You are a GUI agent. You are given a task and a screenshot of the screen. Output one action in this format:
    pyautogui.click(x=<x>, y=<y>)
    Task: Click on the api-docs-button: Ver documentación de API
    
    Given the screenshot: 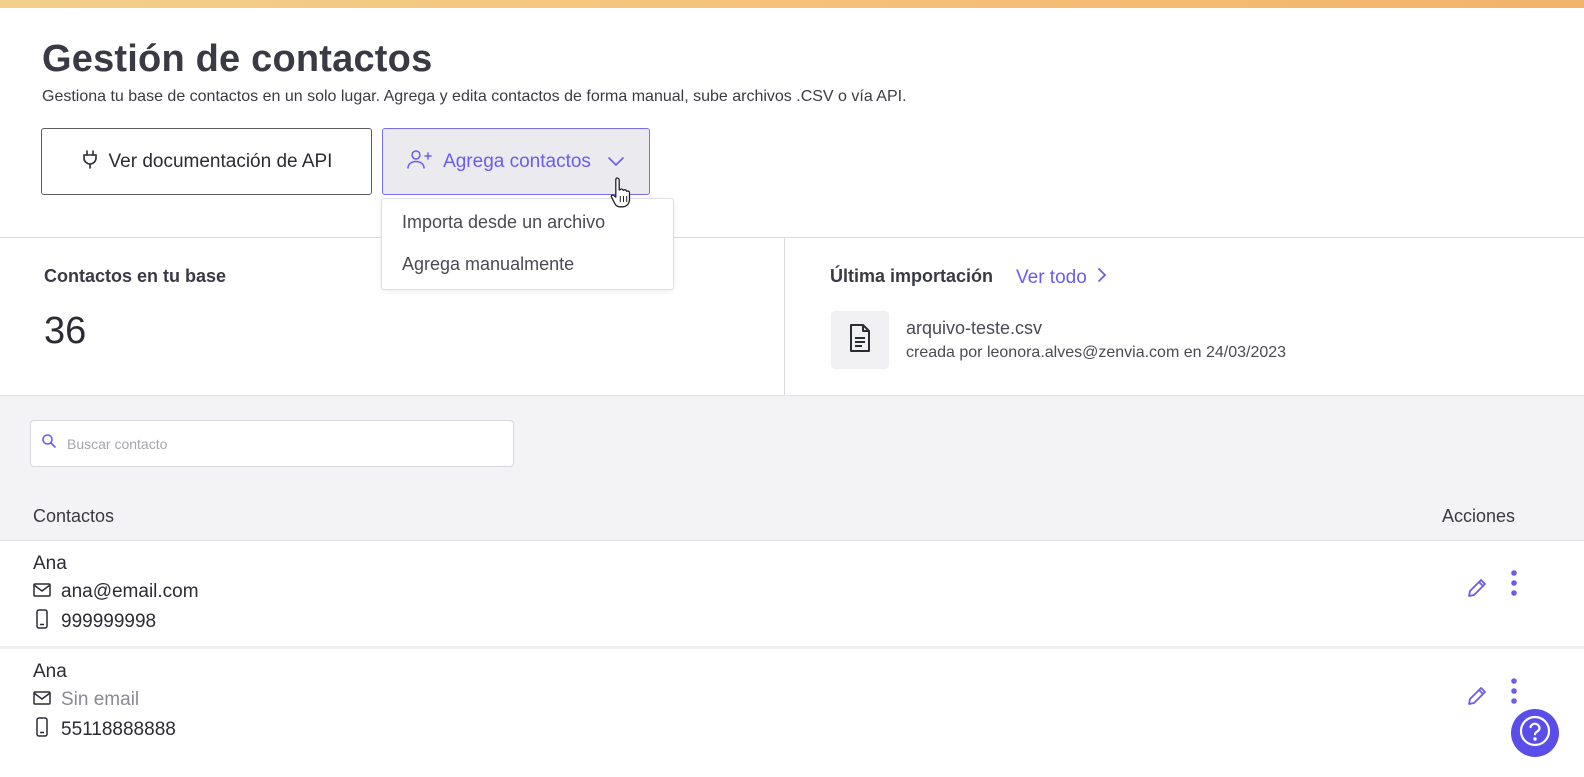 What is the action you would take?
    pyautogui.click(x=206, y=161)
    